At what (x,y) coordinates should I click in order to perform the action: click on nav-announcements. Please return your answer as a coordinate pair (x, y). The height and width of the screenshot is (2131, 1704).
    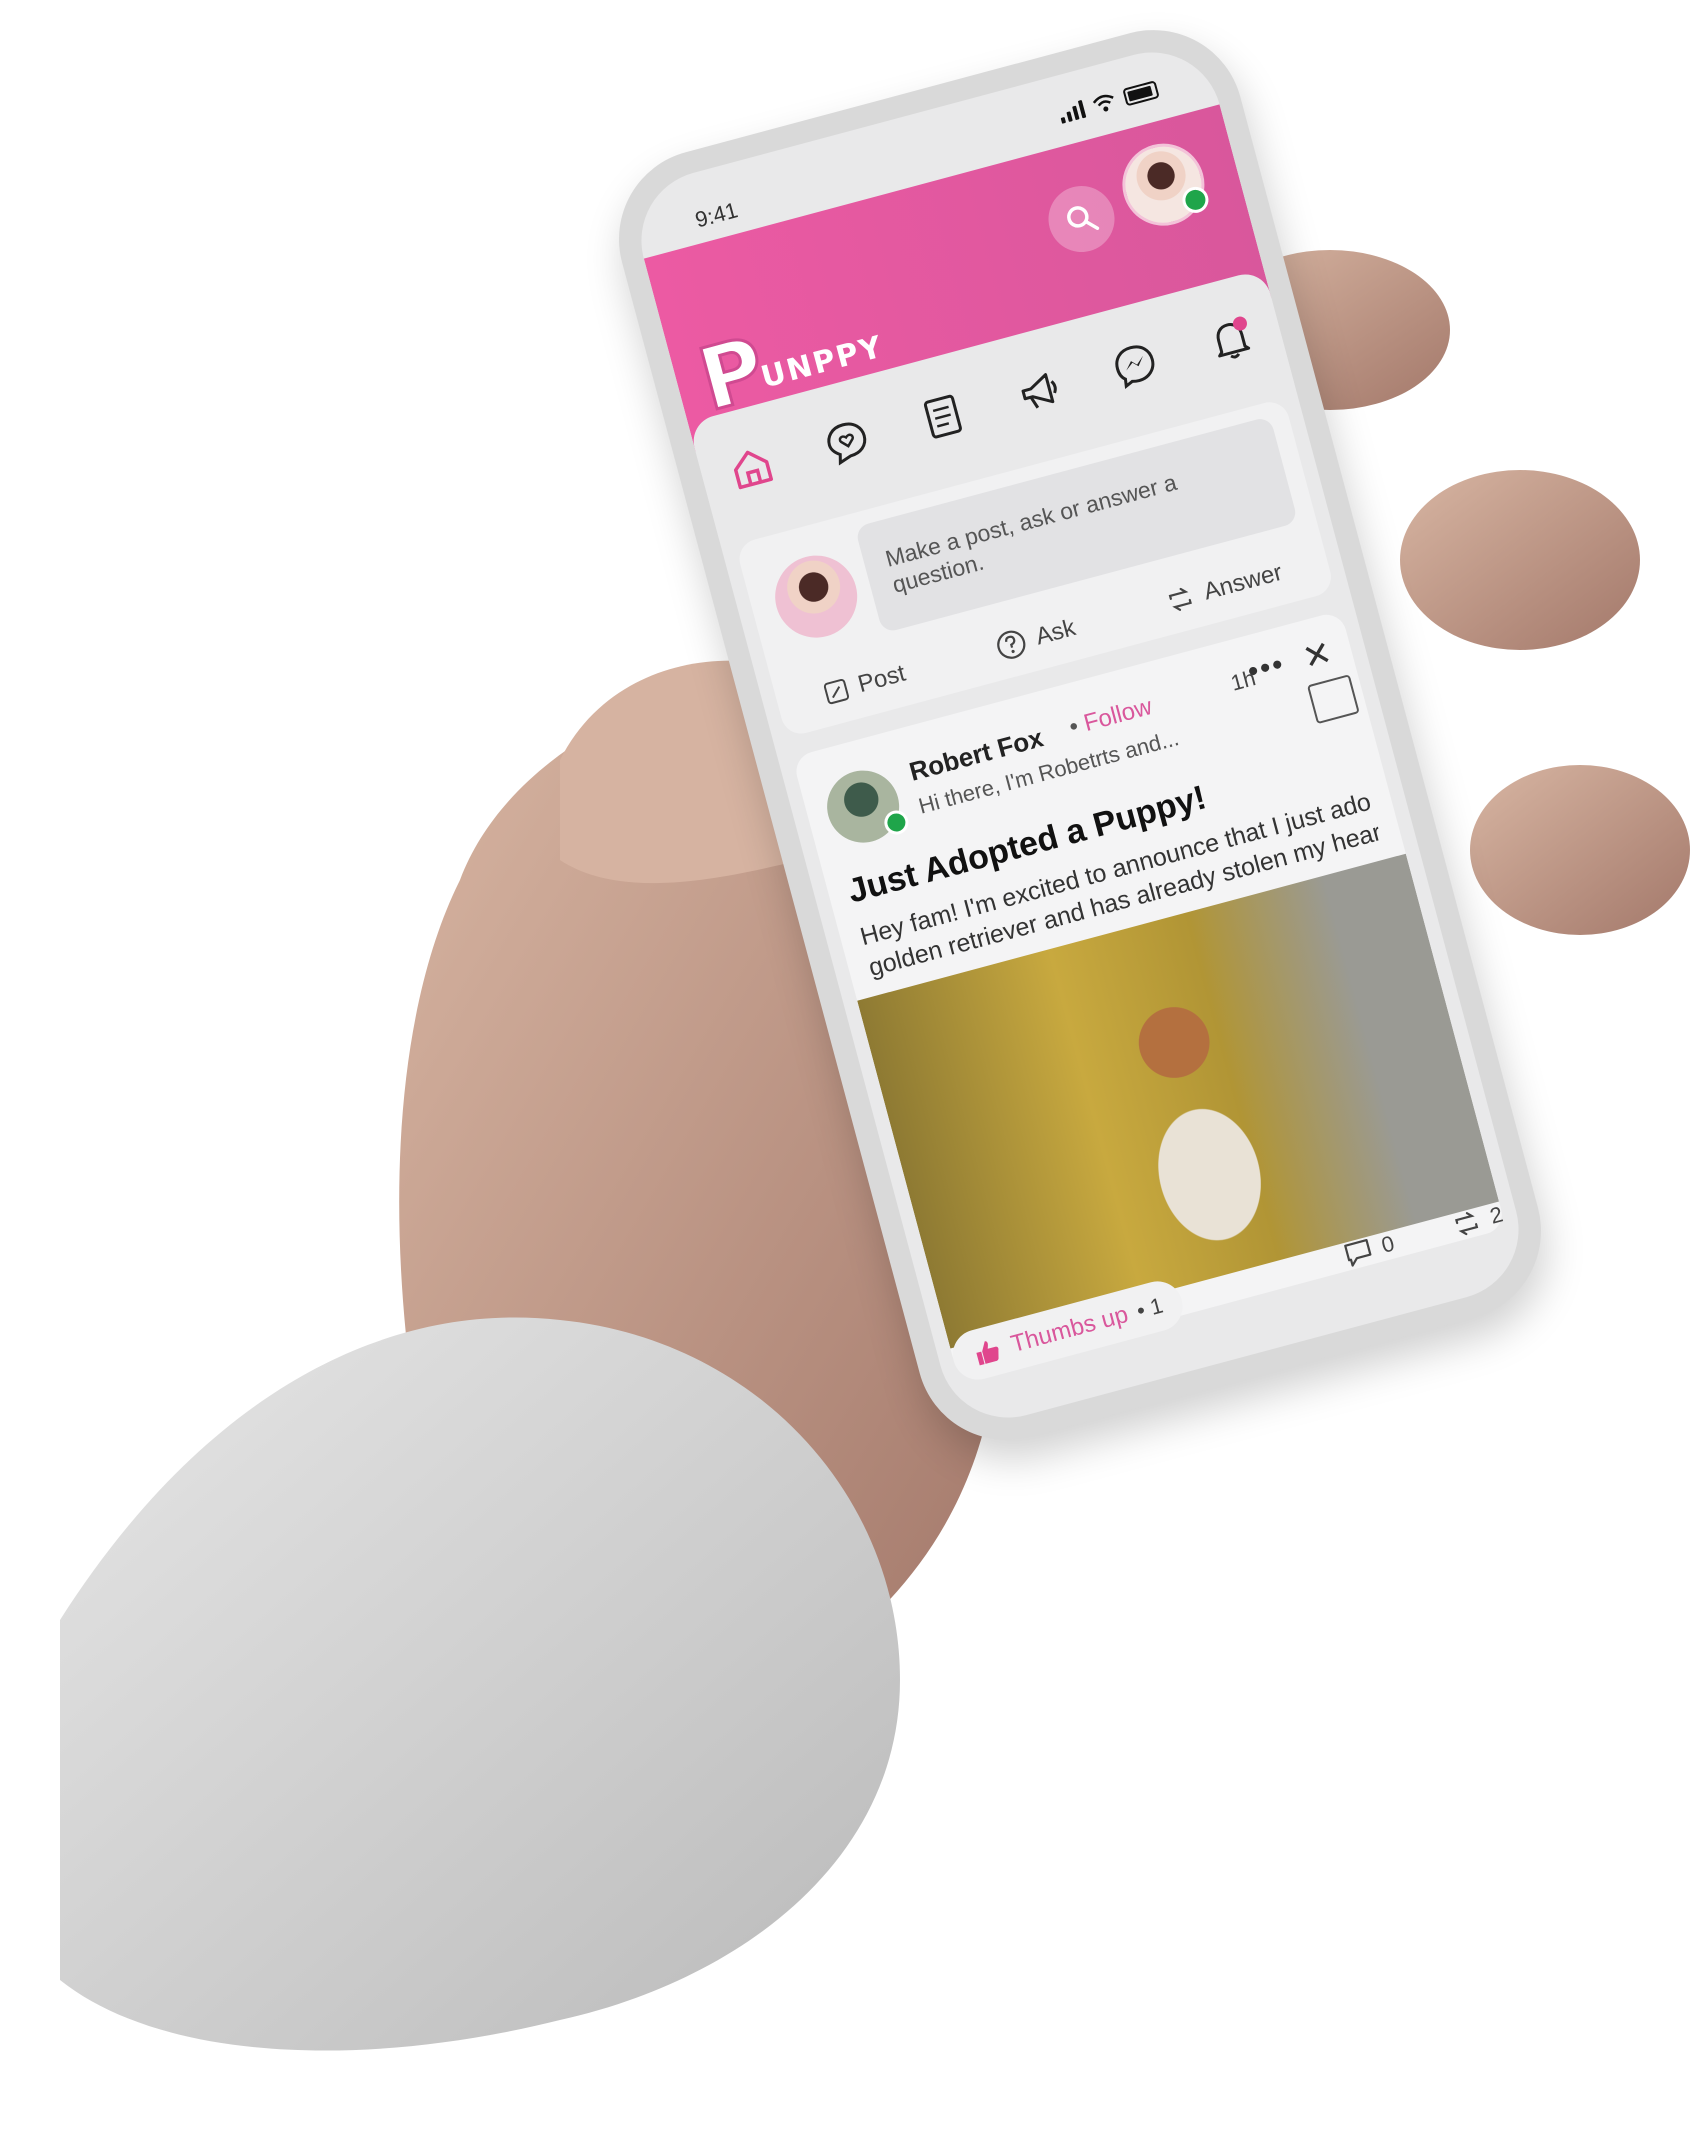
    Looking at the image, I should click on (1039, 391).